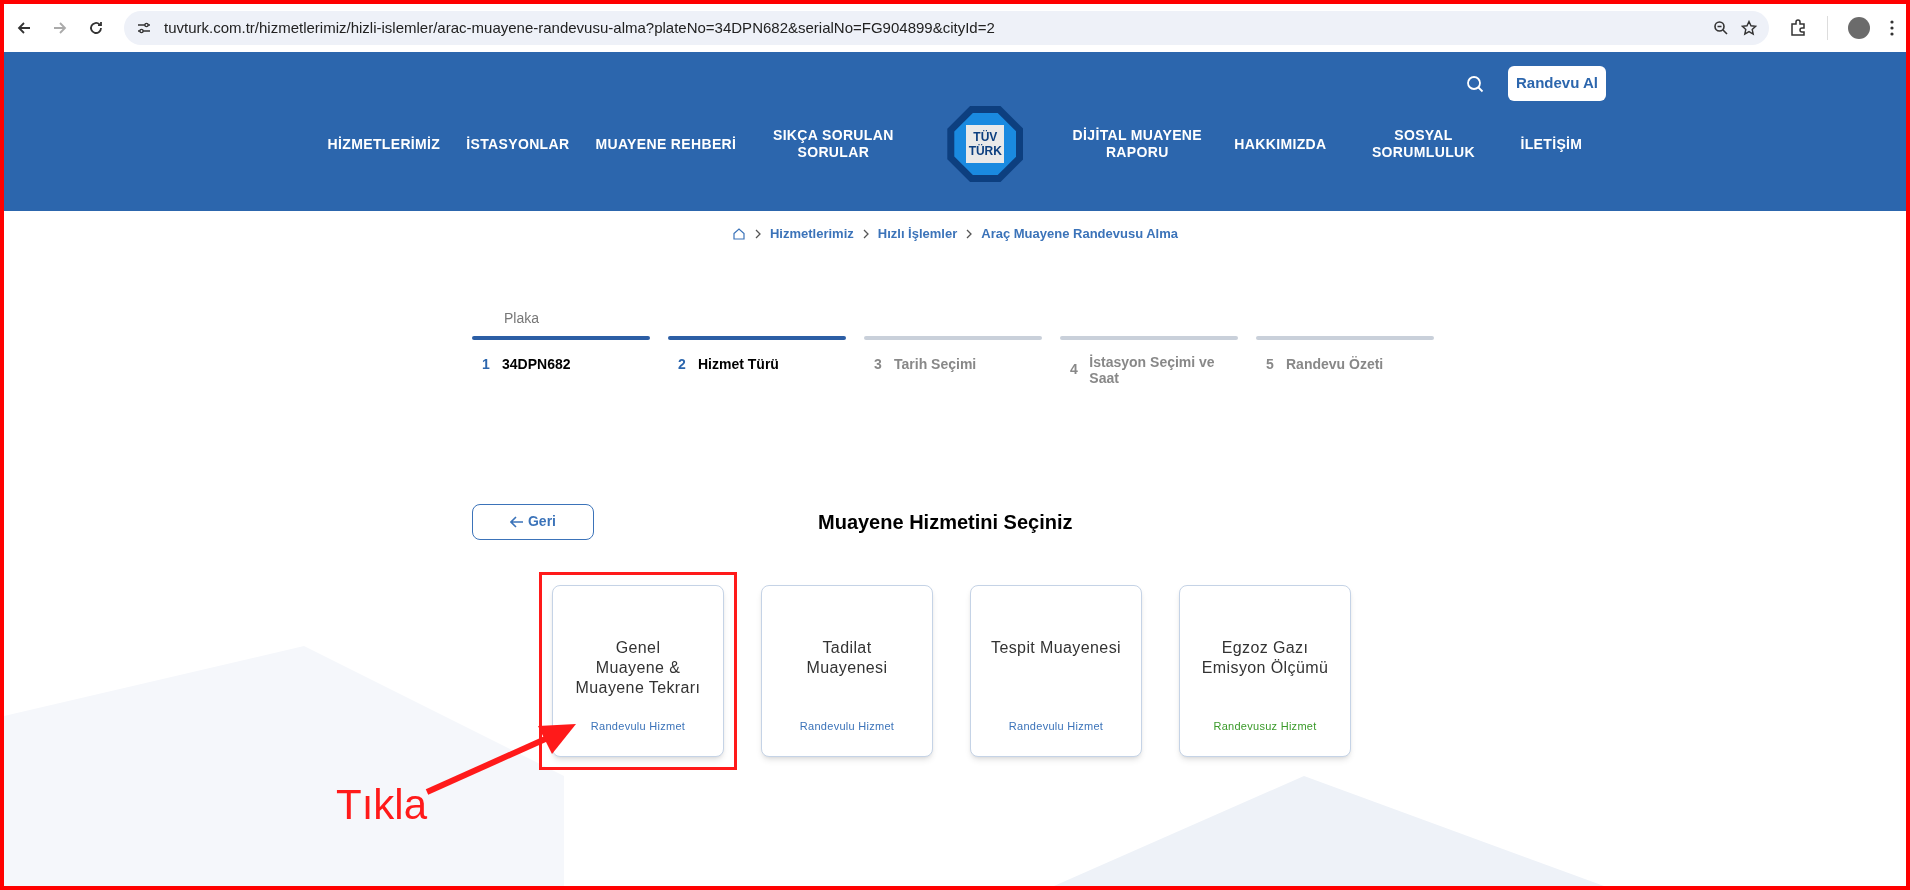  Describe the element at coordinates (1056, 647) in the screenshot. I see `service-title: Tespit Muayenesi` at that location.